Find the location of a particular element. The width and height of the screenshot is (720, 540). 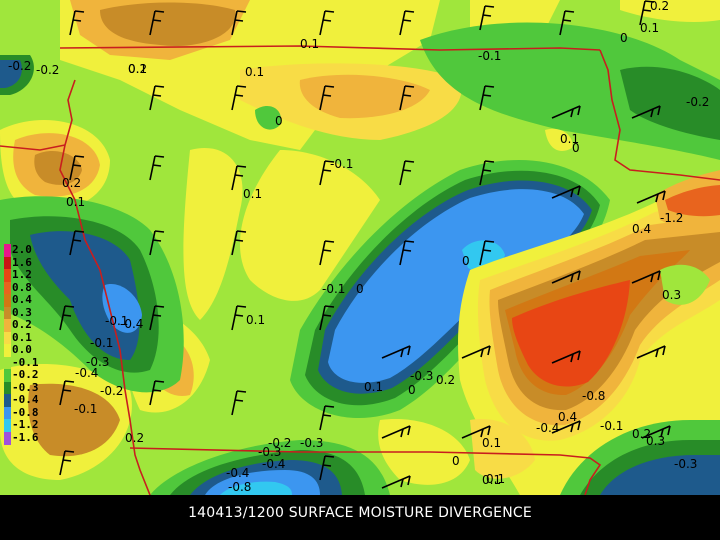

legend-label: -1.2 is located at coordinates (25, 424).